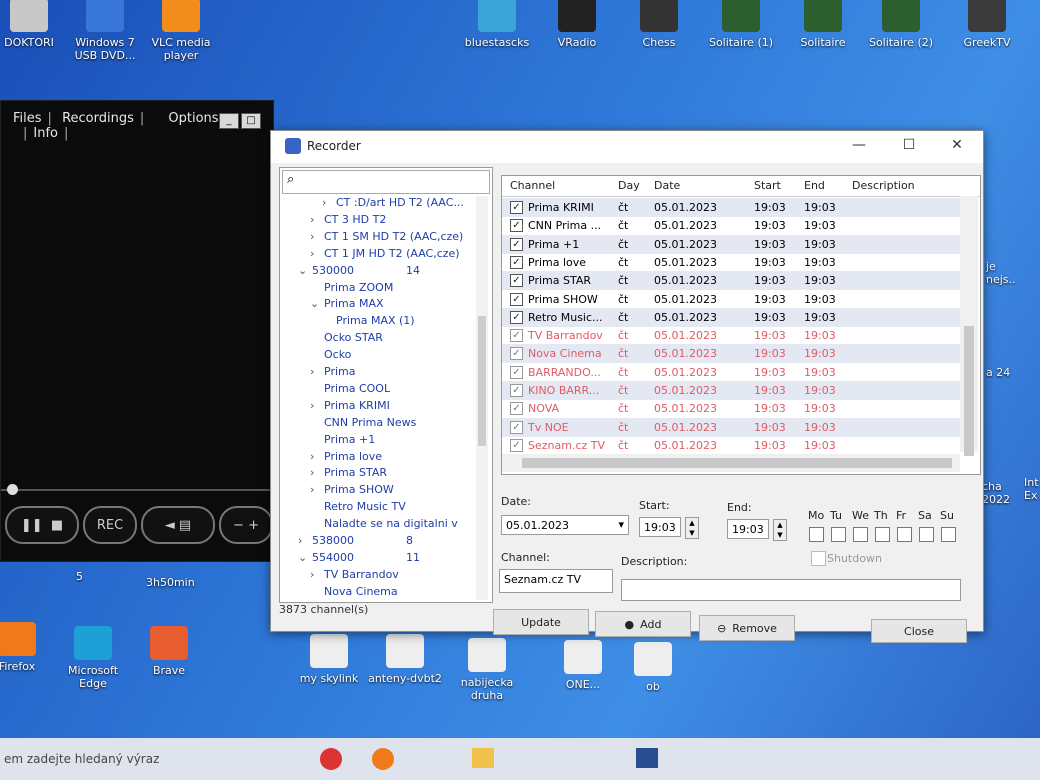  I want to click on tree-item: Nova Cinema, so click(354, 593).